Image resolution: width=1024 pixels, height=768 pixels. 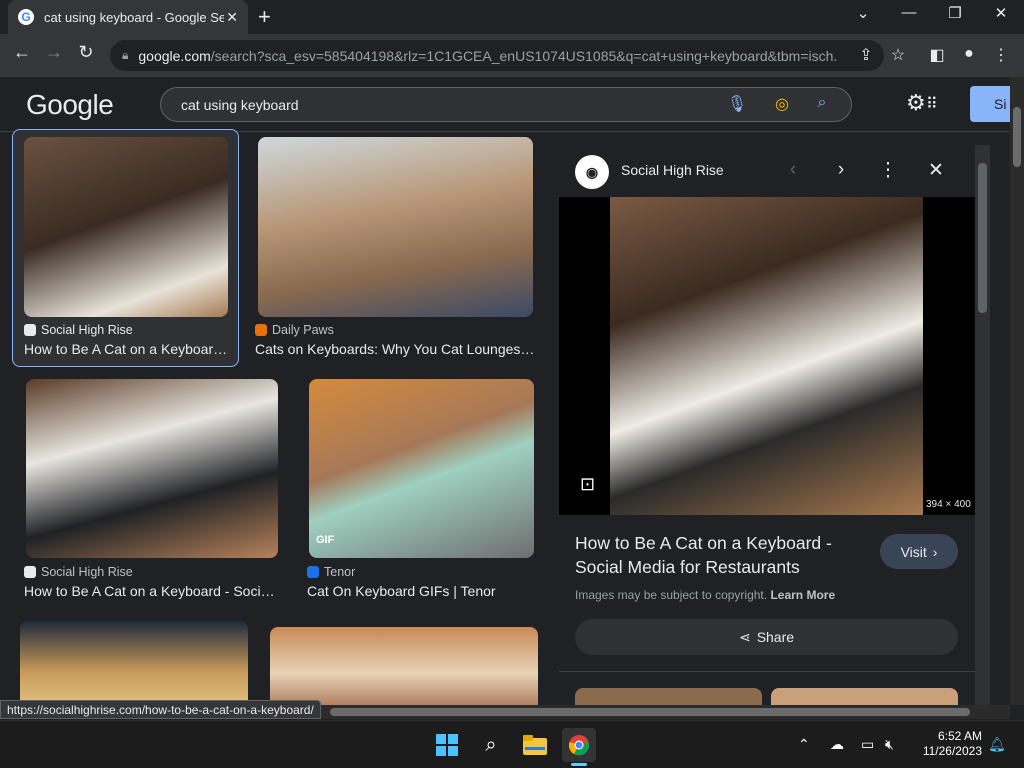 I want to click on learn-more-link: Learn More, so click(x=802, y=595).